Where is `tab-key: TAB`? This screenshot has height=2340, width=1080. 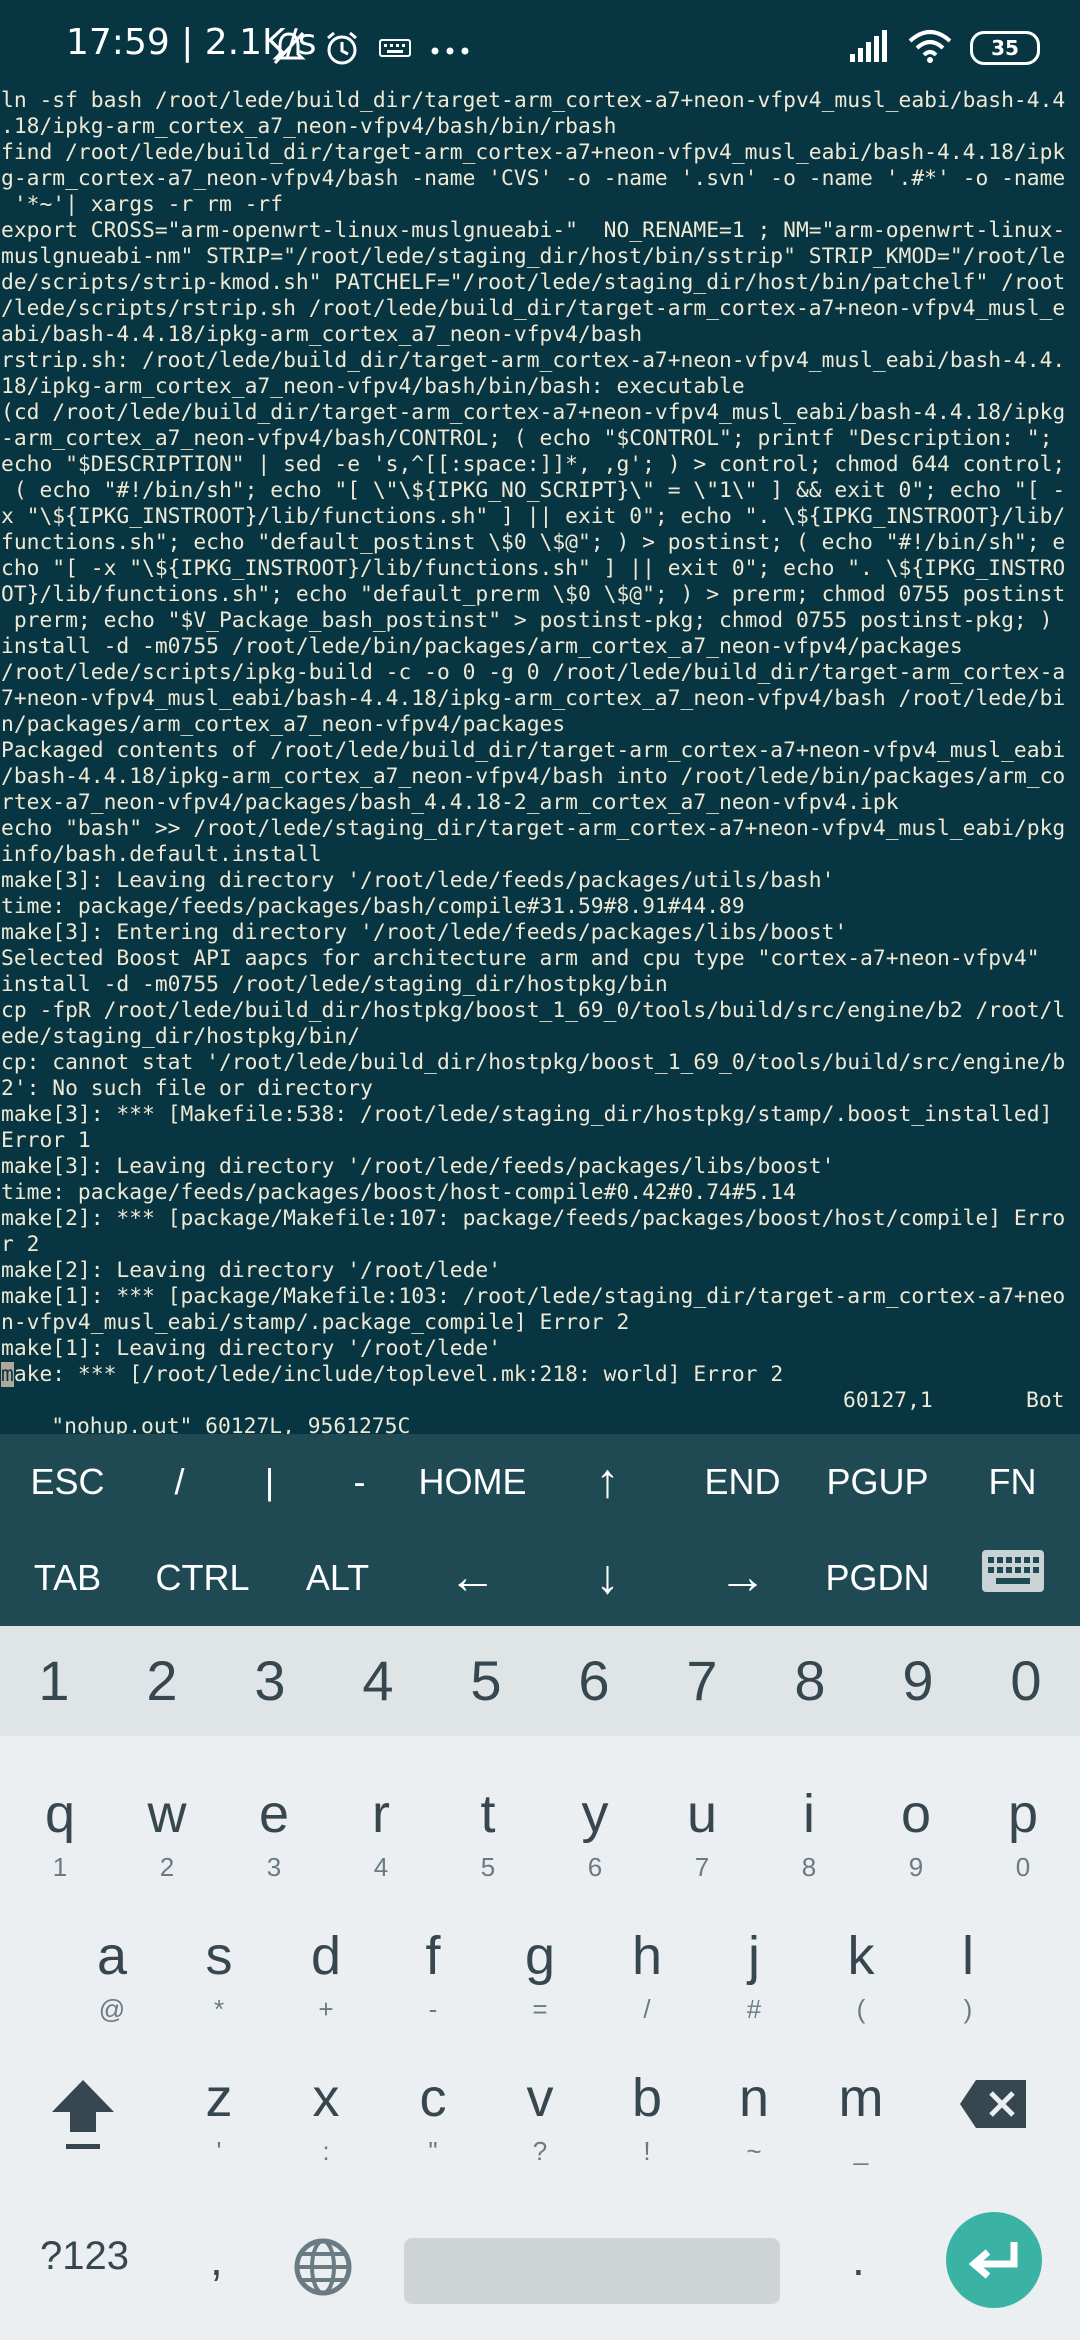 tab-key: TAB is located at coordinates (67, 1578).